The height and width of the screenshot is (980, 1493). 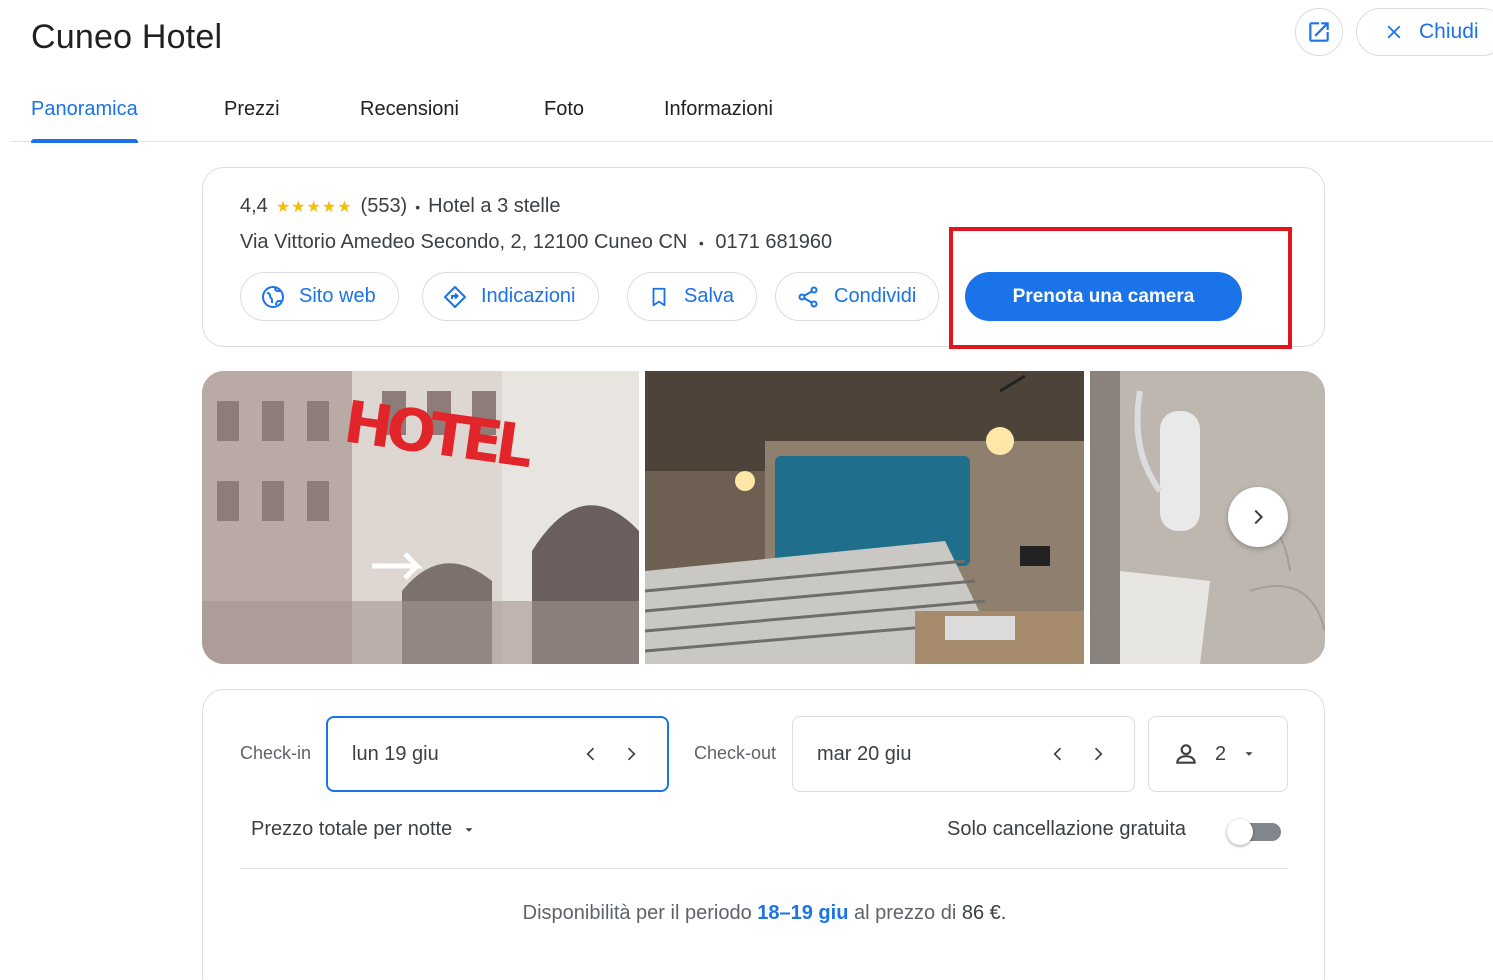 I want to click on price-mode-label: Prezzo totale per notte, so click(x=352, y=829).